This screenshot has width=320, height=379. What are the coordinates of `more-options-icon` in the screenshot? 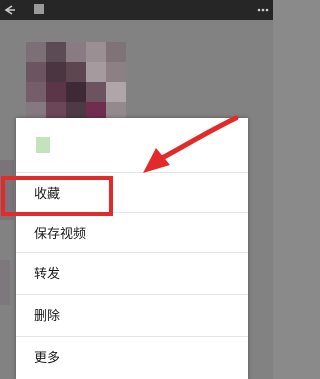 It's located at (263, 10).